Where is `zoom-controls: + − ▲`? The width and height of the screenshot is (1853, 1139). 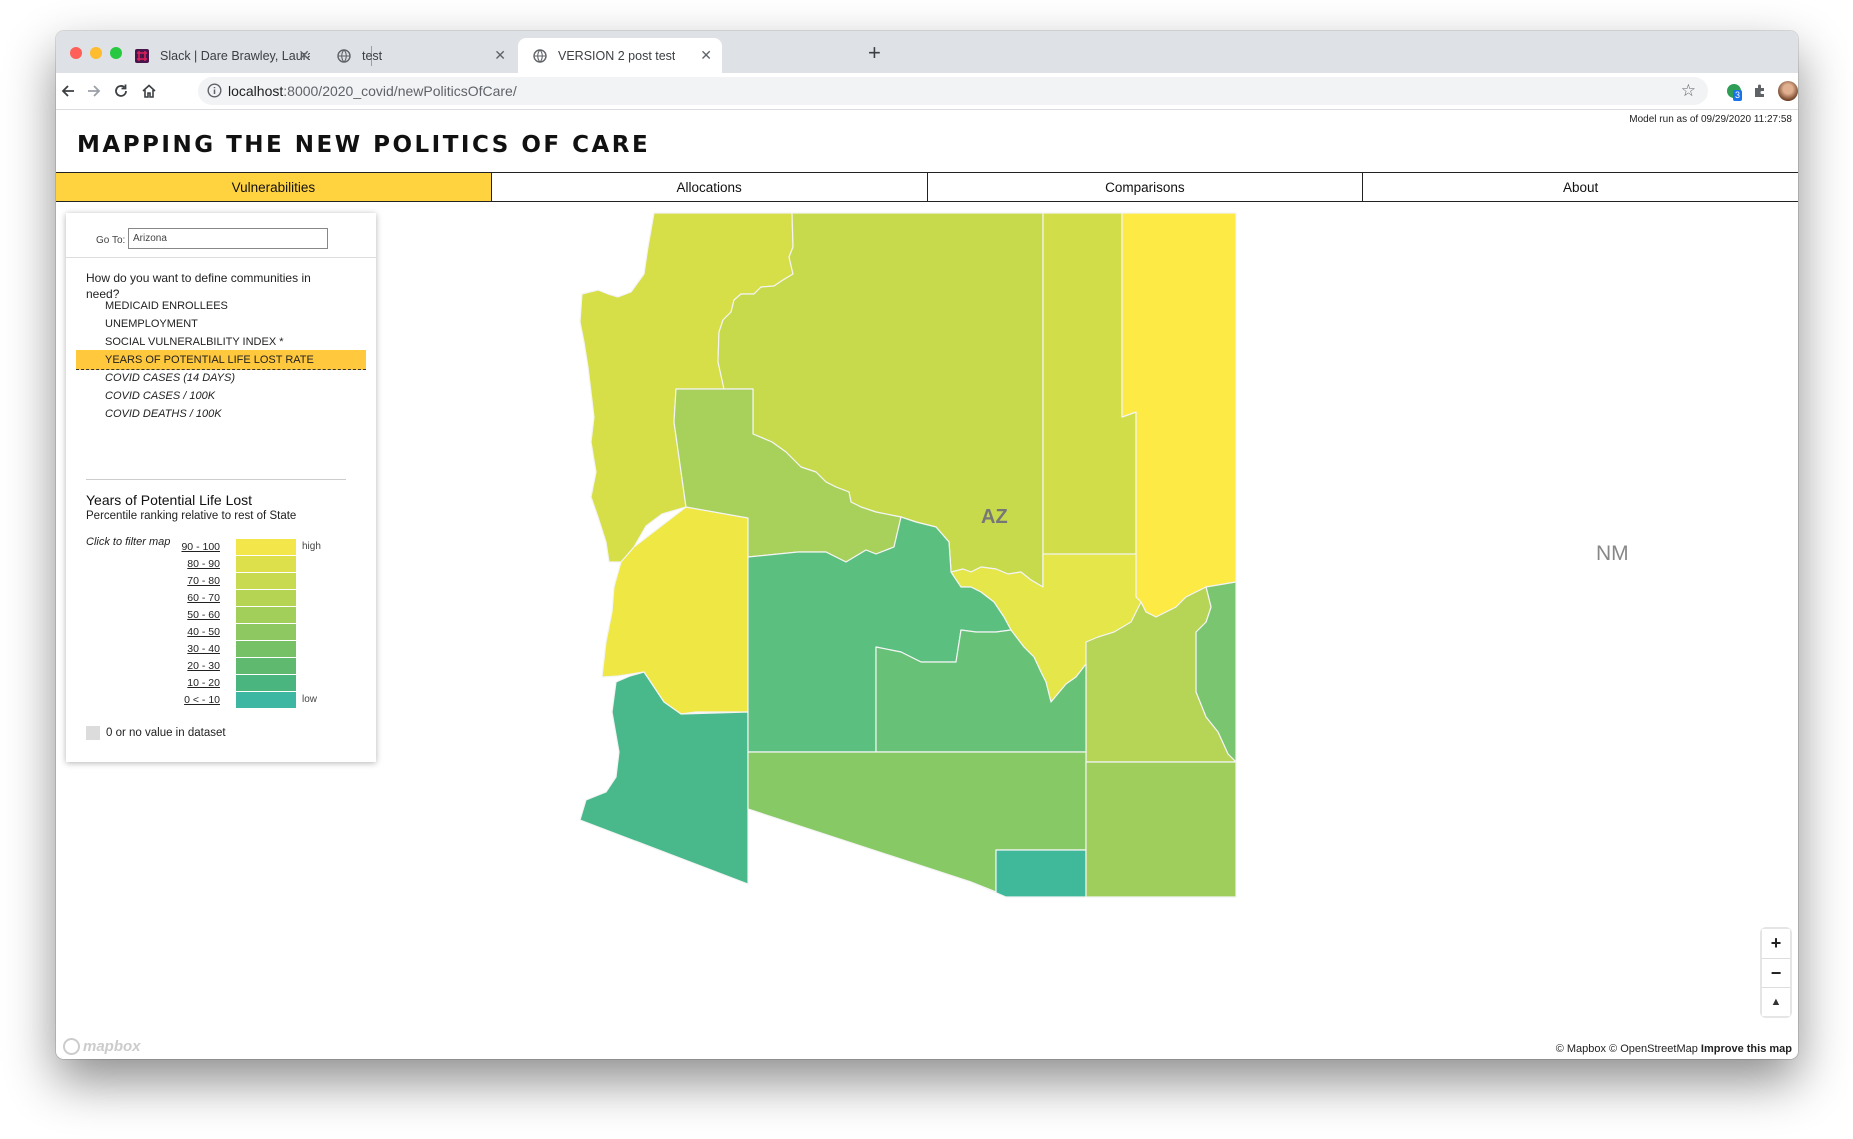 zoom-controls: + − ▲ is located at coordinates (1776, 972).